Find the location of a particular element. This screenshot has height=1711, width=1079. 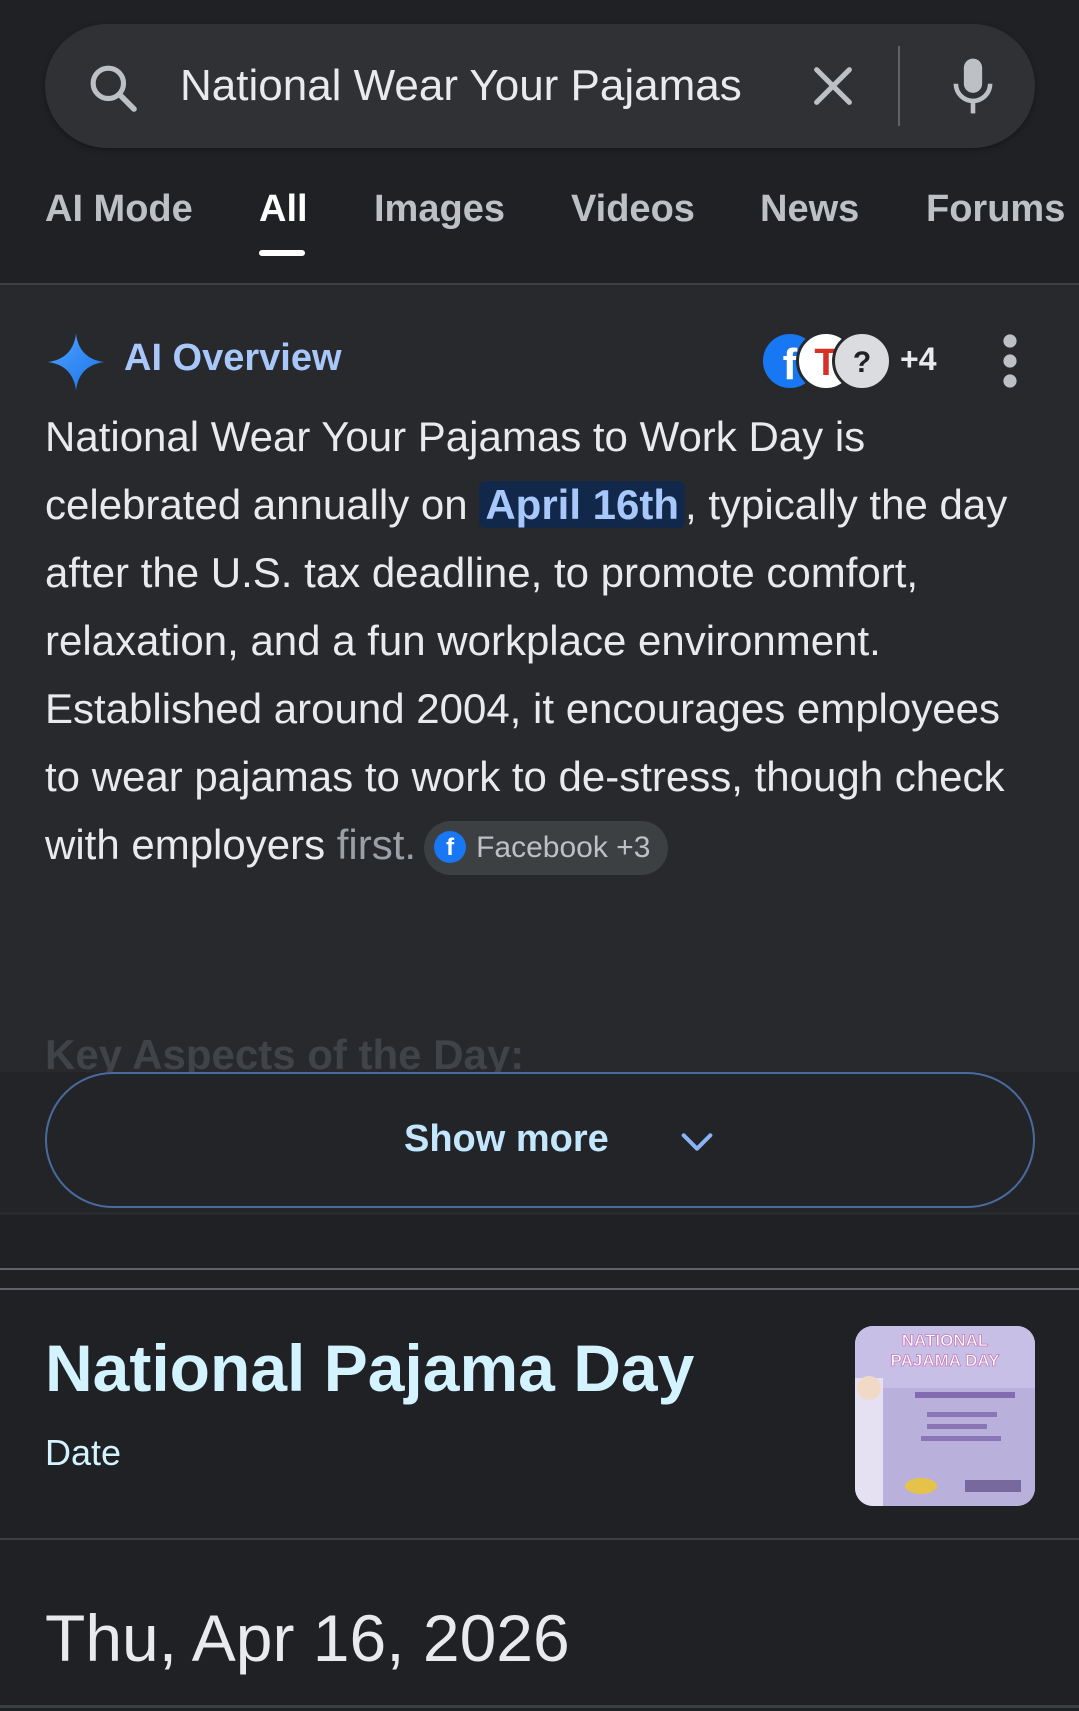

ai-text-part-3: first. is located at coordinates (376, 844).